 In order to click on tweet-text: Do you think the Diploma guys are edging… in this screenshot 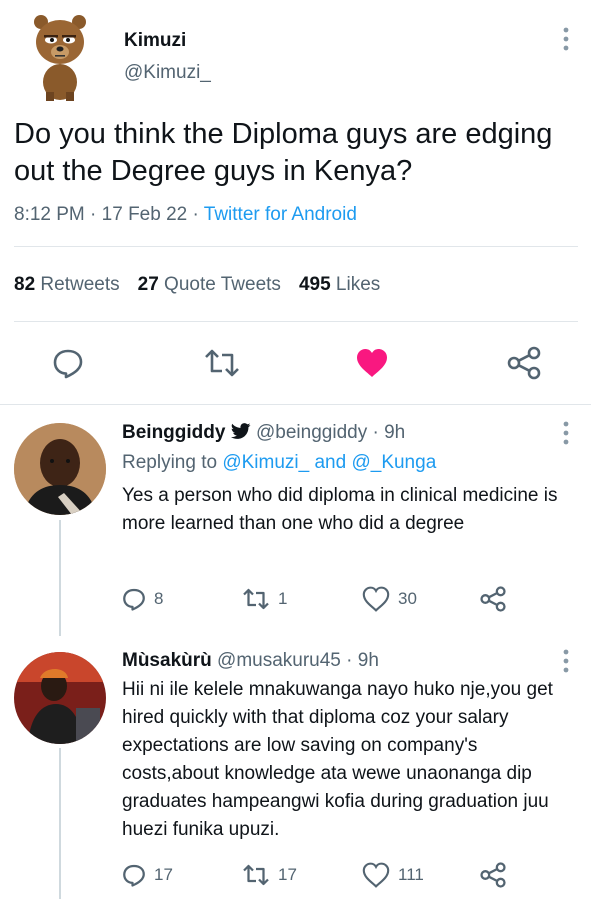, I will do `click(283, 152)`.